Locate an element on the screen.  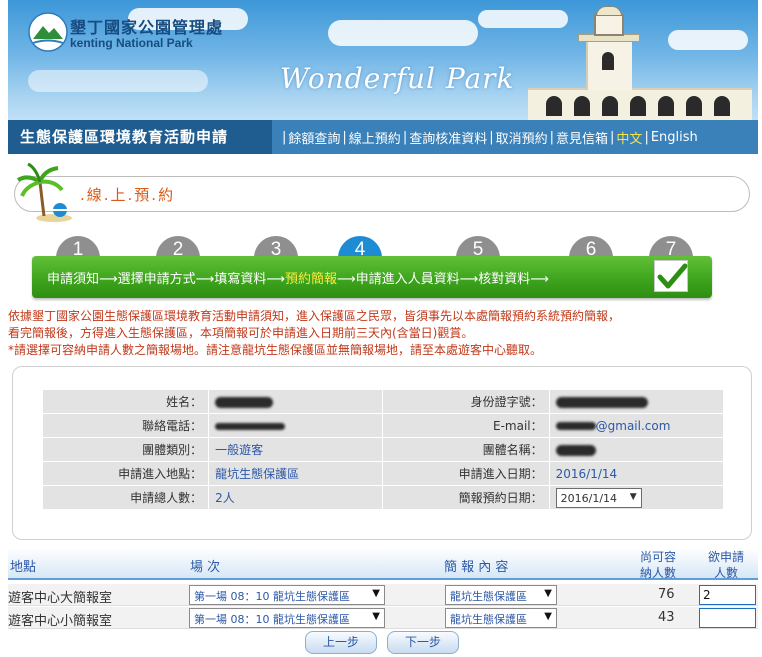
id-label: 身份證字號： is located at coordinates (466, 401).